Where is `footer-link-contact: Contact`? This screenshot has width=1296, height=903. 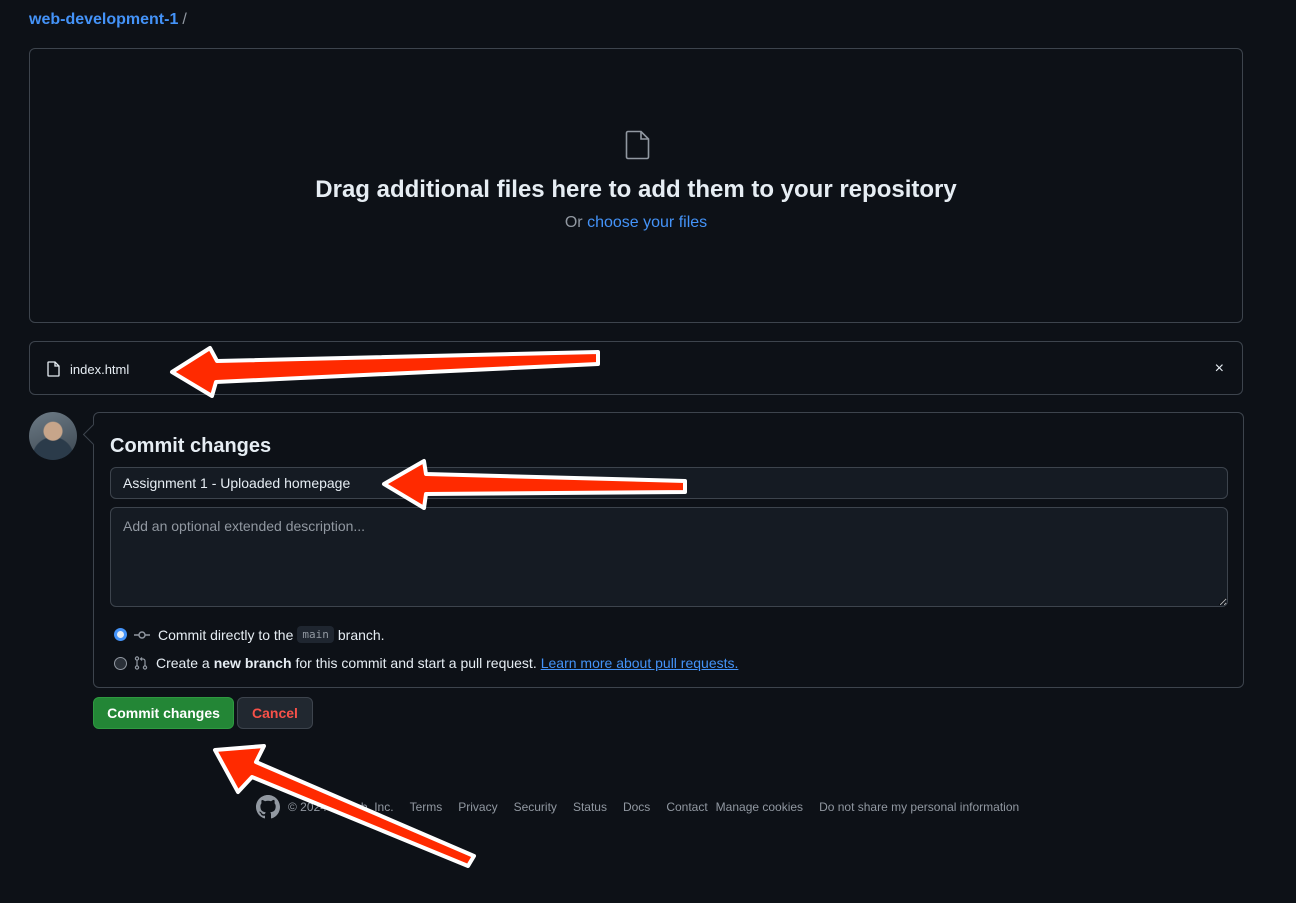
footer-link-contact: Contact is located at coordinates (686, 807).